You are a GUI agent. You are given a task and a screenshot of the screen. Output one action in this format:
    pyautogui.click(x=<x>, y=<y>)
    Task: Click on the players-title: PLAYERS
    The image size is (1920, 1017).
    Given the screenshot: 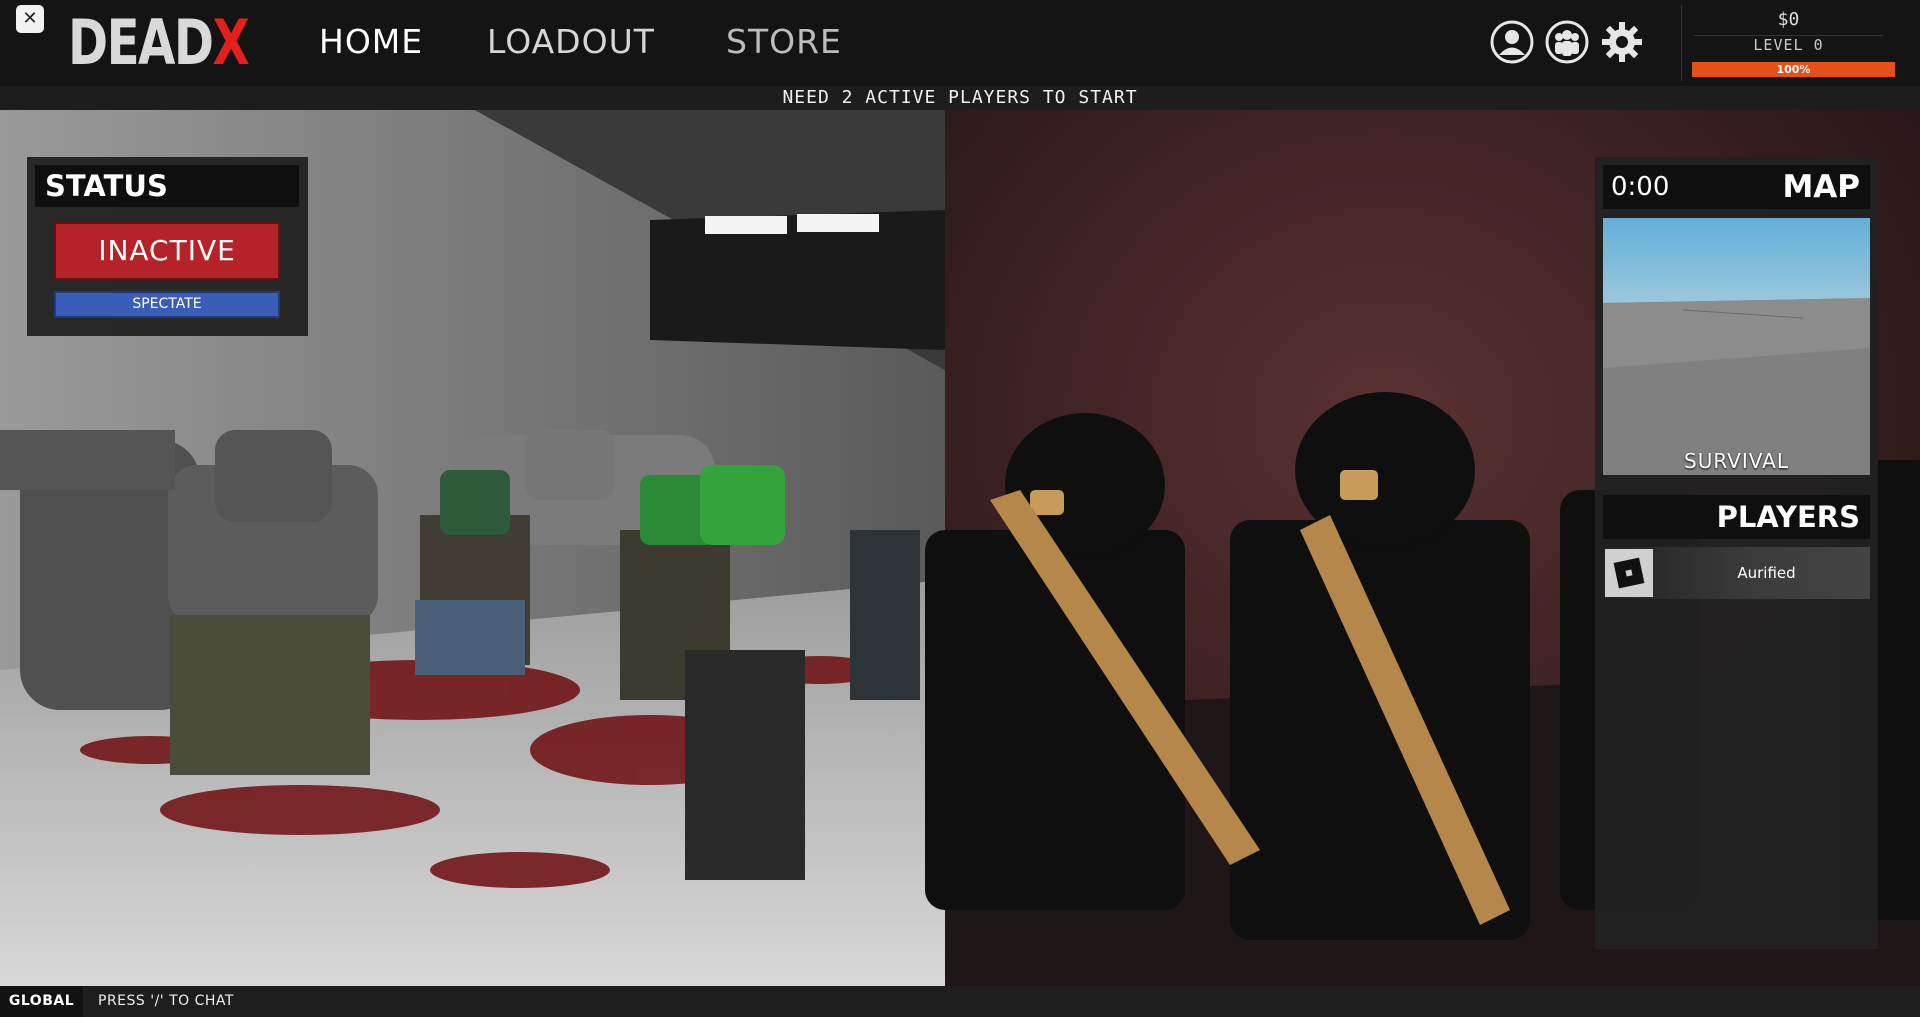 What is the action you would take?
    pyautogui.click(x=1788, y=517)
    